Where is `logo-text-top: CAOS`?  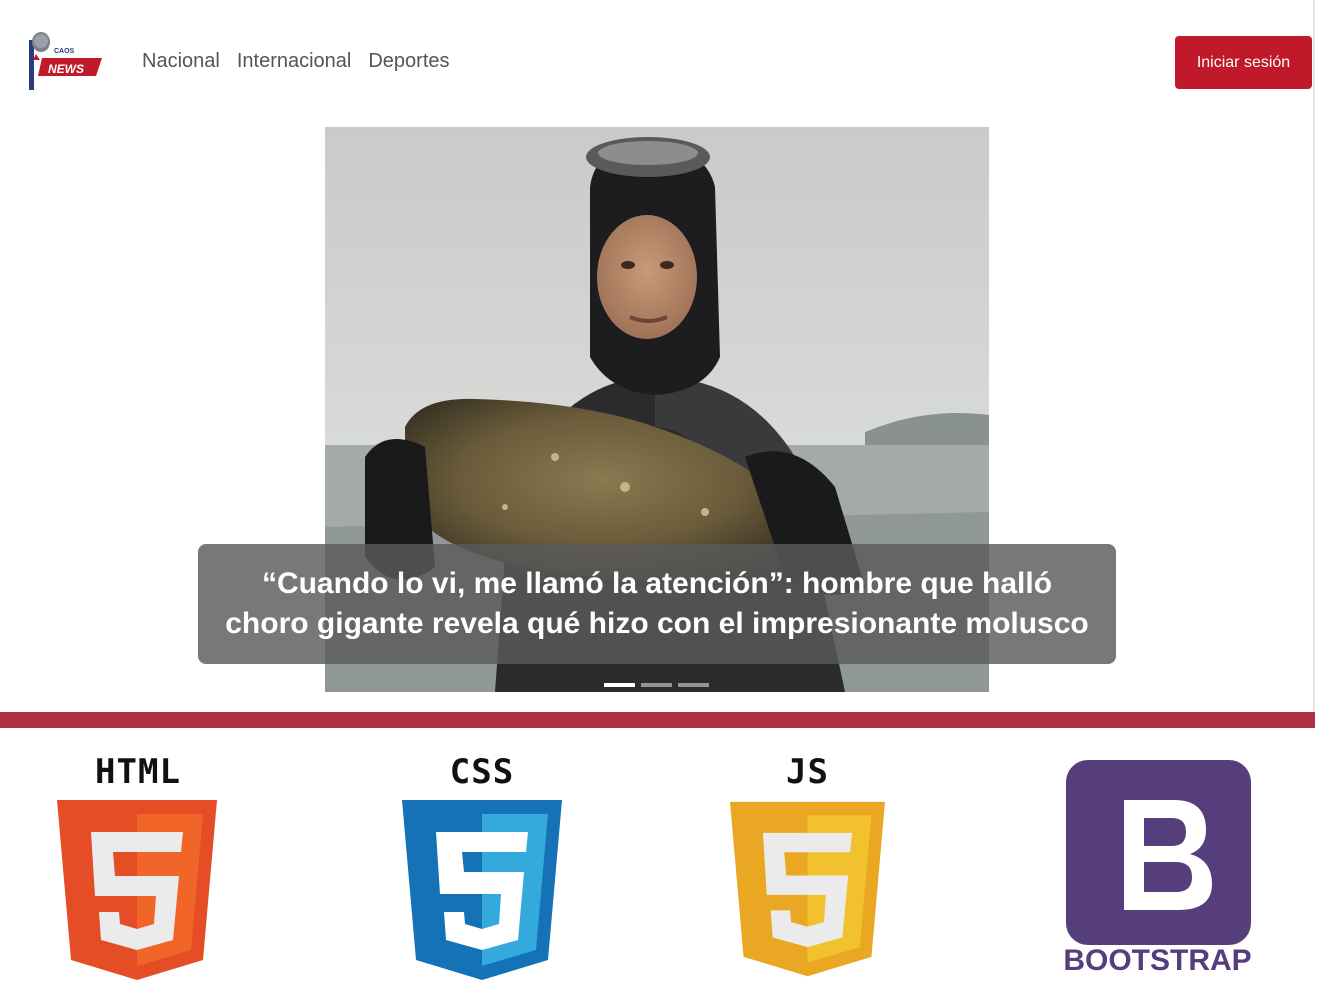
logo-text-top: CAOS is located at coordinates (64, 51).